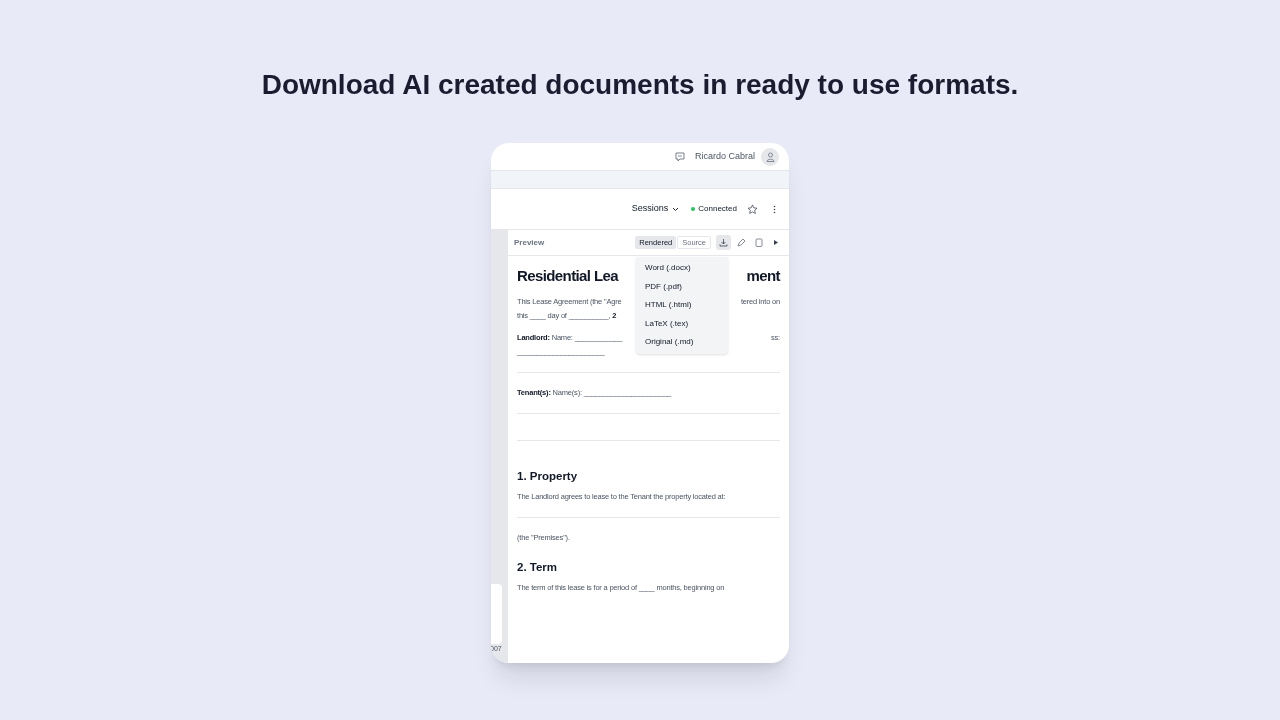  What do you see at coordinates (682, 323) in the screenshot?
I see `menu-item: LaTeX (.tex)` at bounding box center [682, 323].